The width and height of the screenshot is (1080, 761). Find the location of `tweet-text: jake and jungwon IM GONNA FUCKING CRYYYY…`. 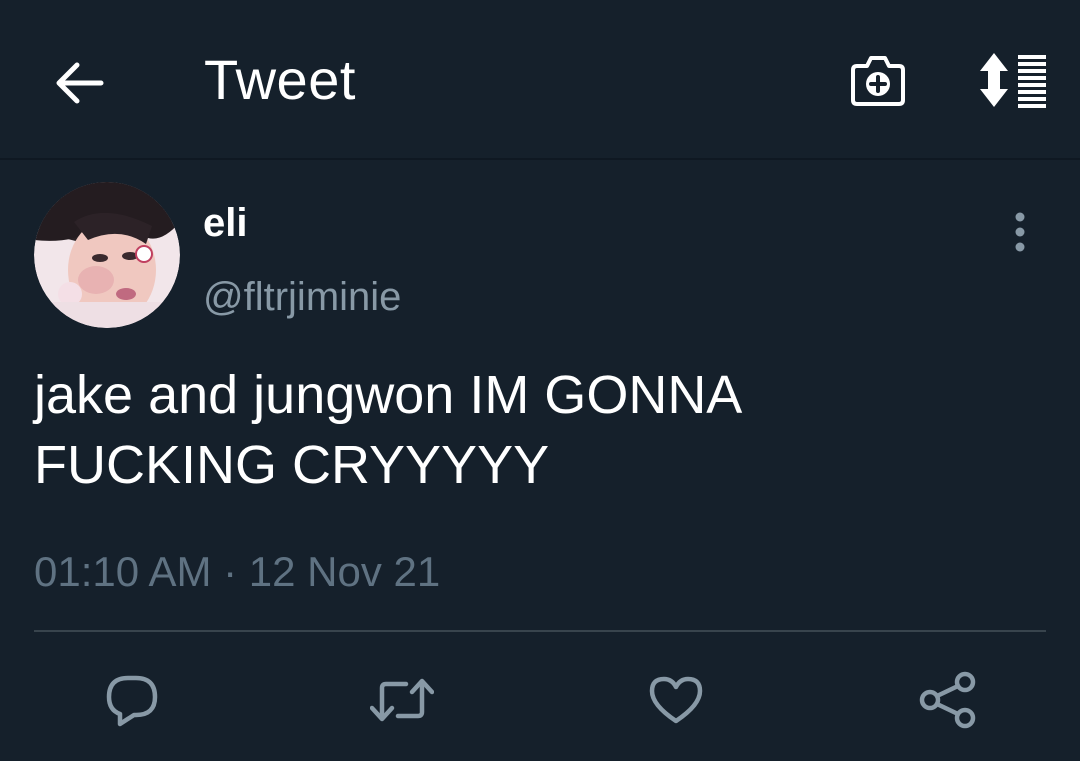

tweet-text: jake and jungwon IM GONNA FUCKING CRYYYY… is located at coordinates (387, 430).